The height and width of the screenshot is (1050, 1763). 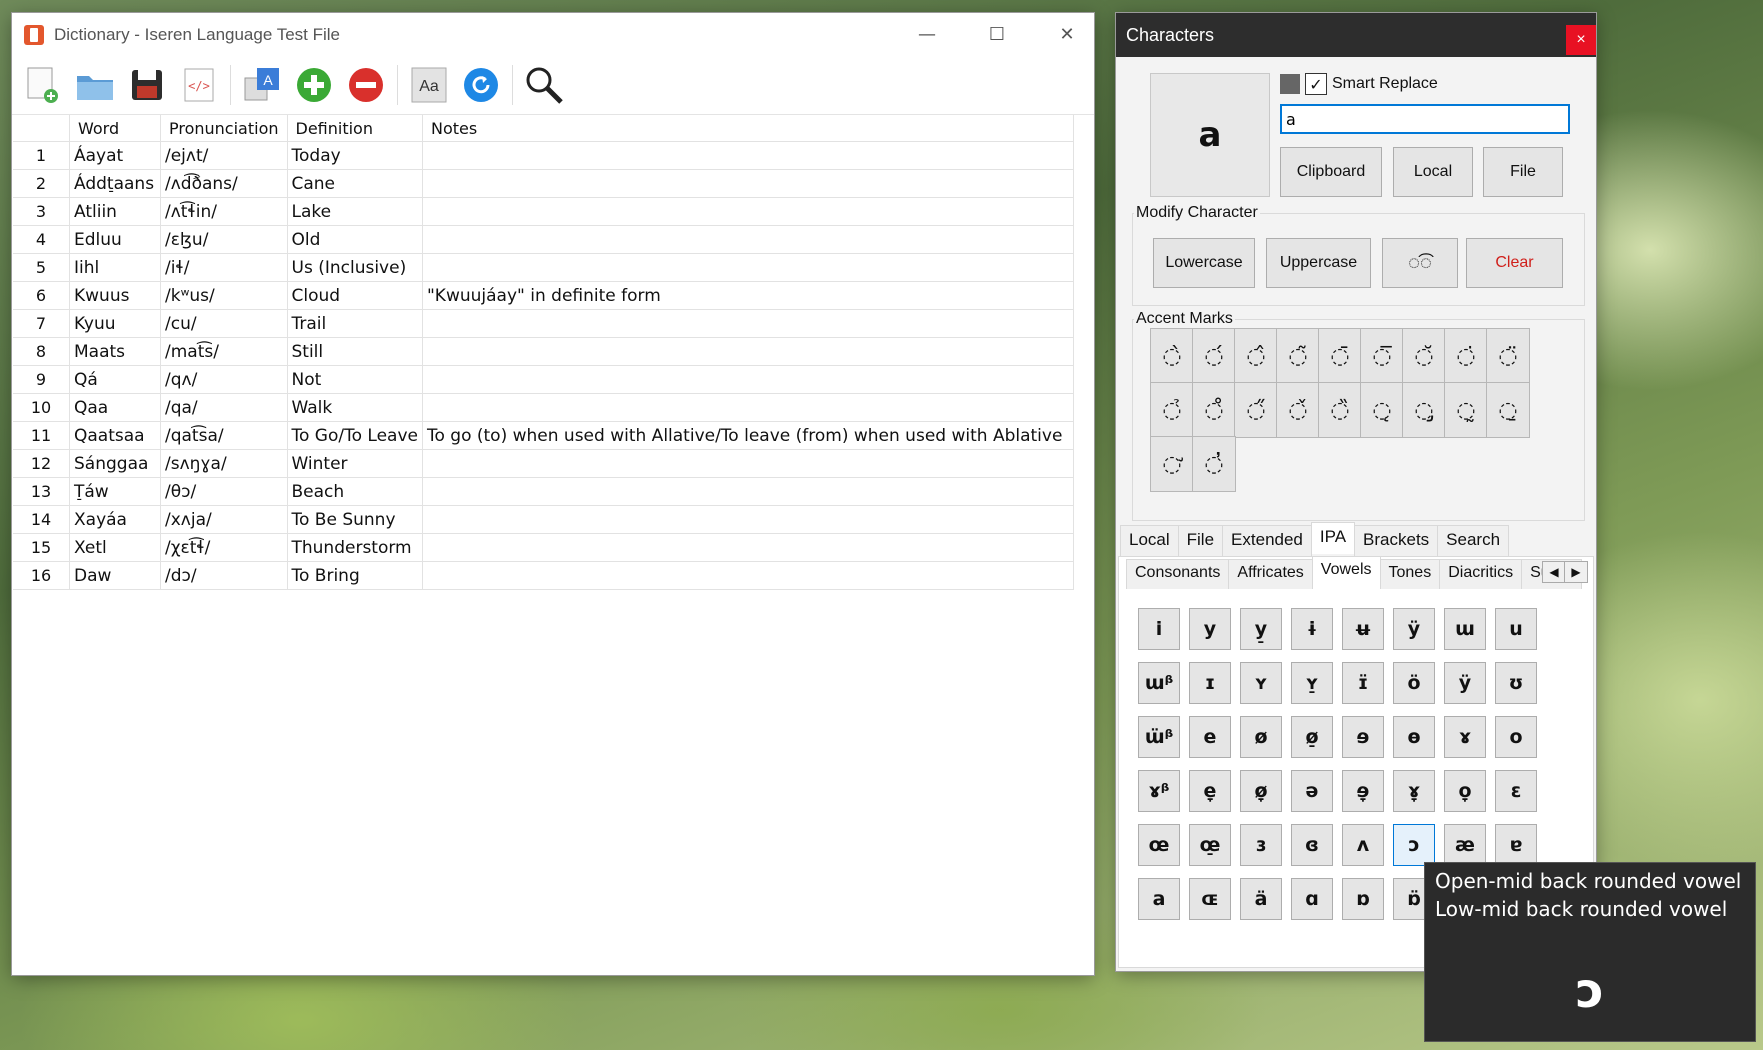 What do you see at coordinates (41, 435) in the screenshot?
I see `cell-num: 11` at bounding box center [41, 435].